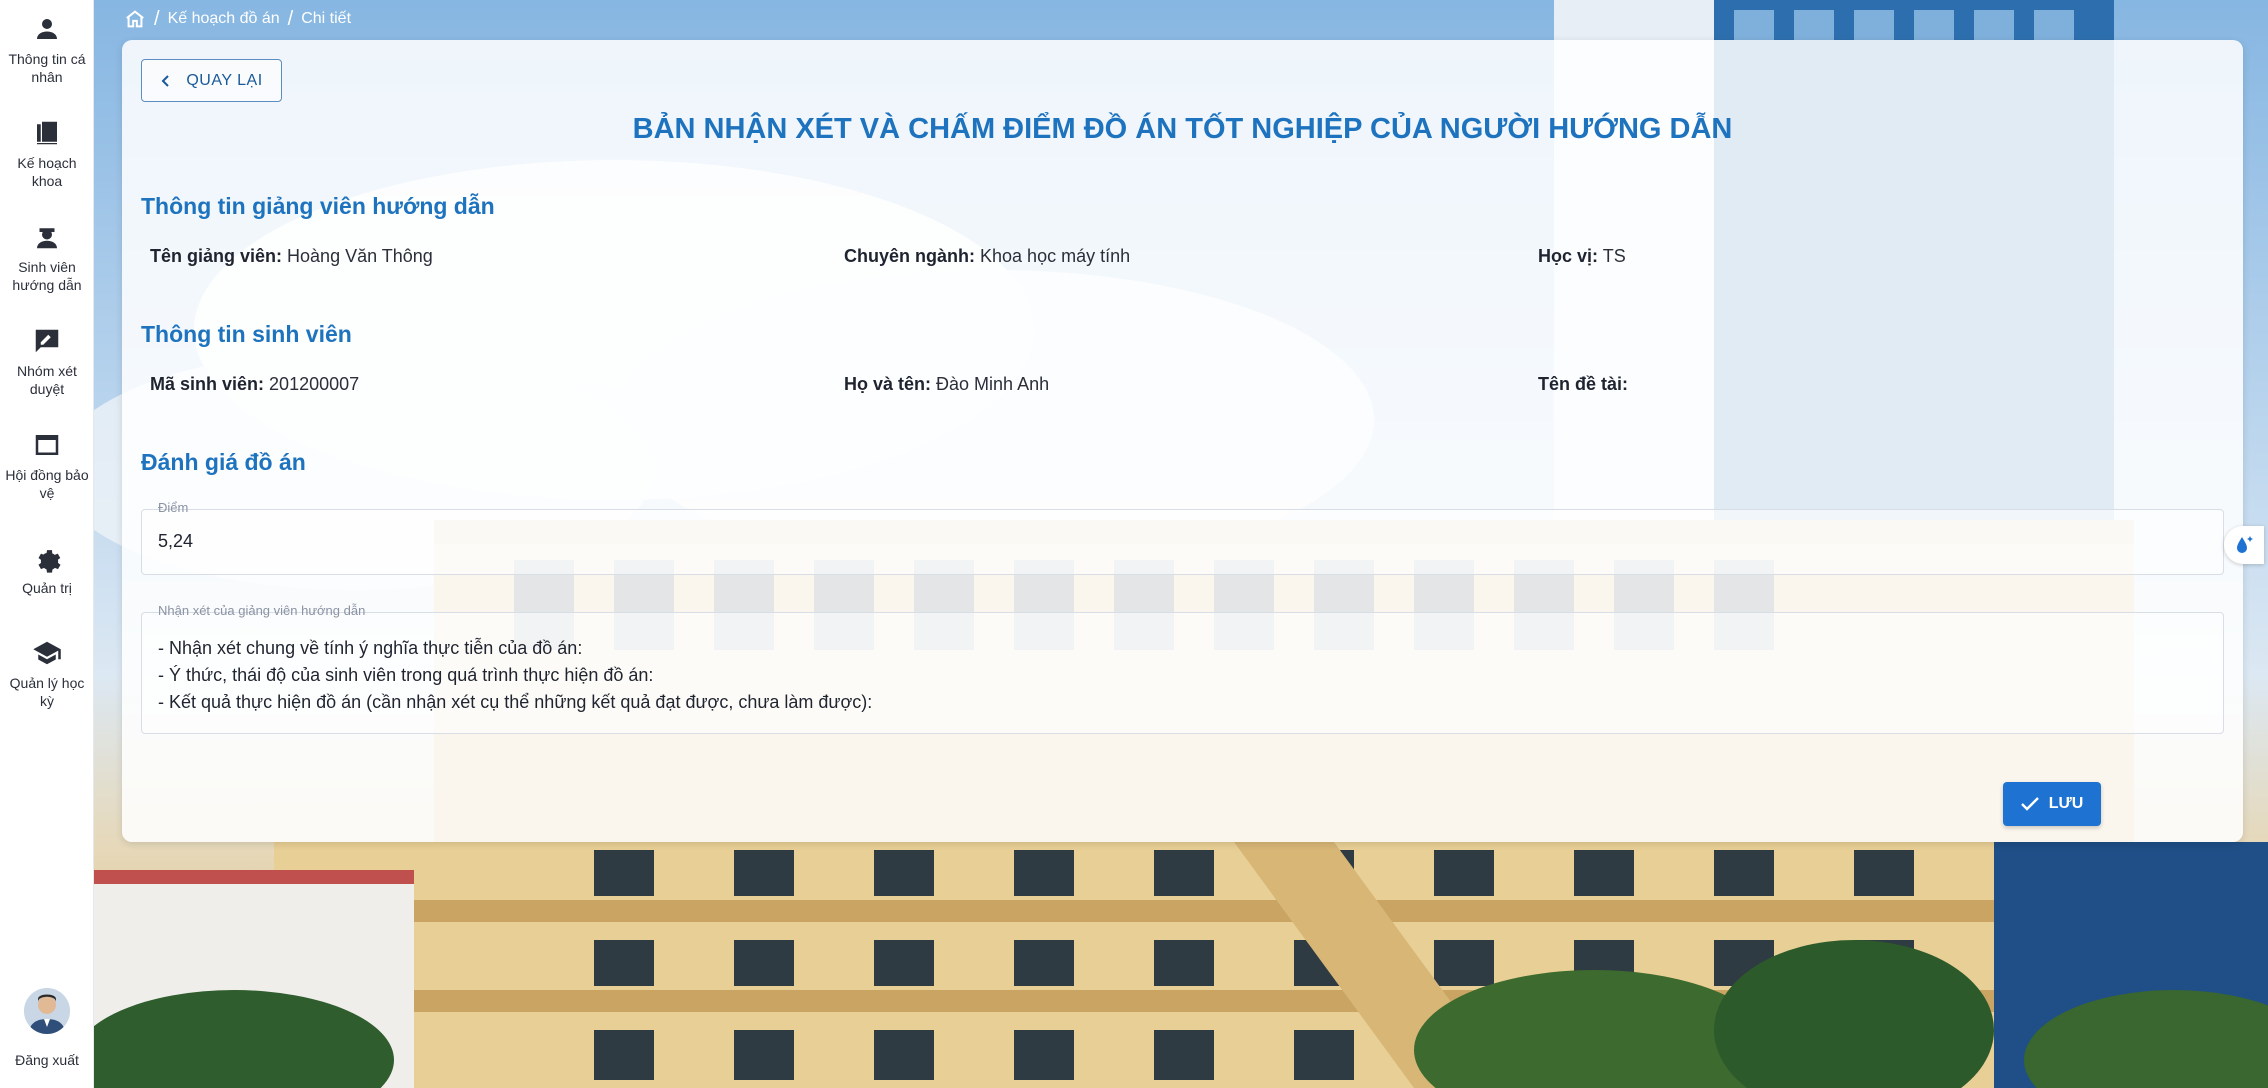 The image size is (2268, 1088). Describe the element at coordinates (47, 484) in the screenshot. I see `sidebar-item-label: Hội đồng bảo vệ` at that location.